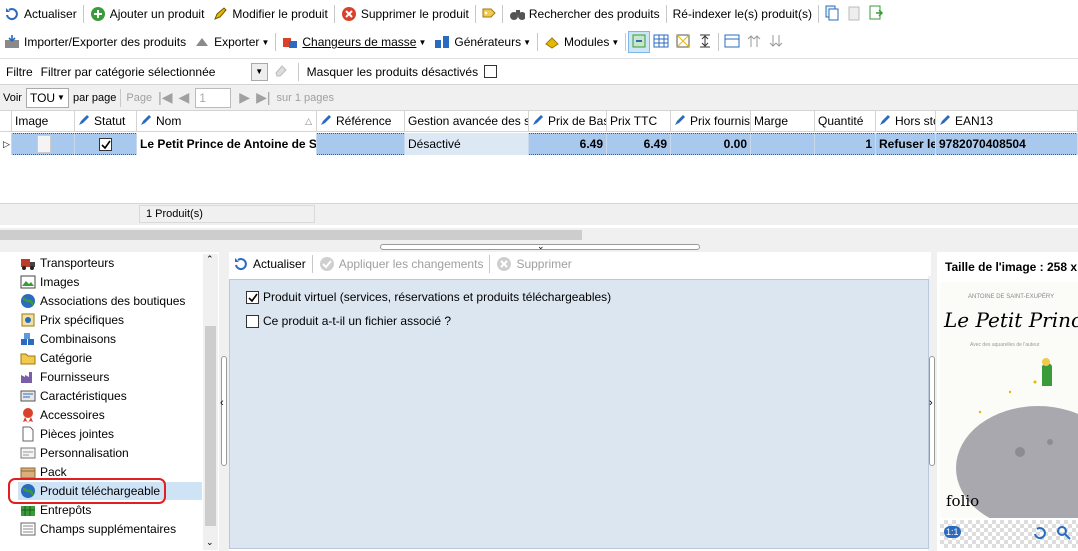 This screenshot has height=551, width=1078. What do you see at coordinates (401, 264) in the screenshot?
I see `apply-changes-button: Appliquer les changements` at bounding box center [401, 264].